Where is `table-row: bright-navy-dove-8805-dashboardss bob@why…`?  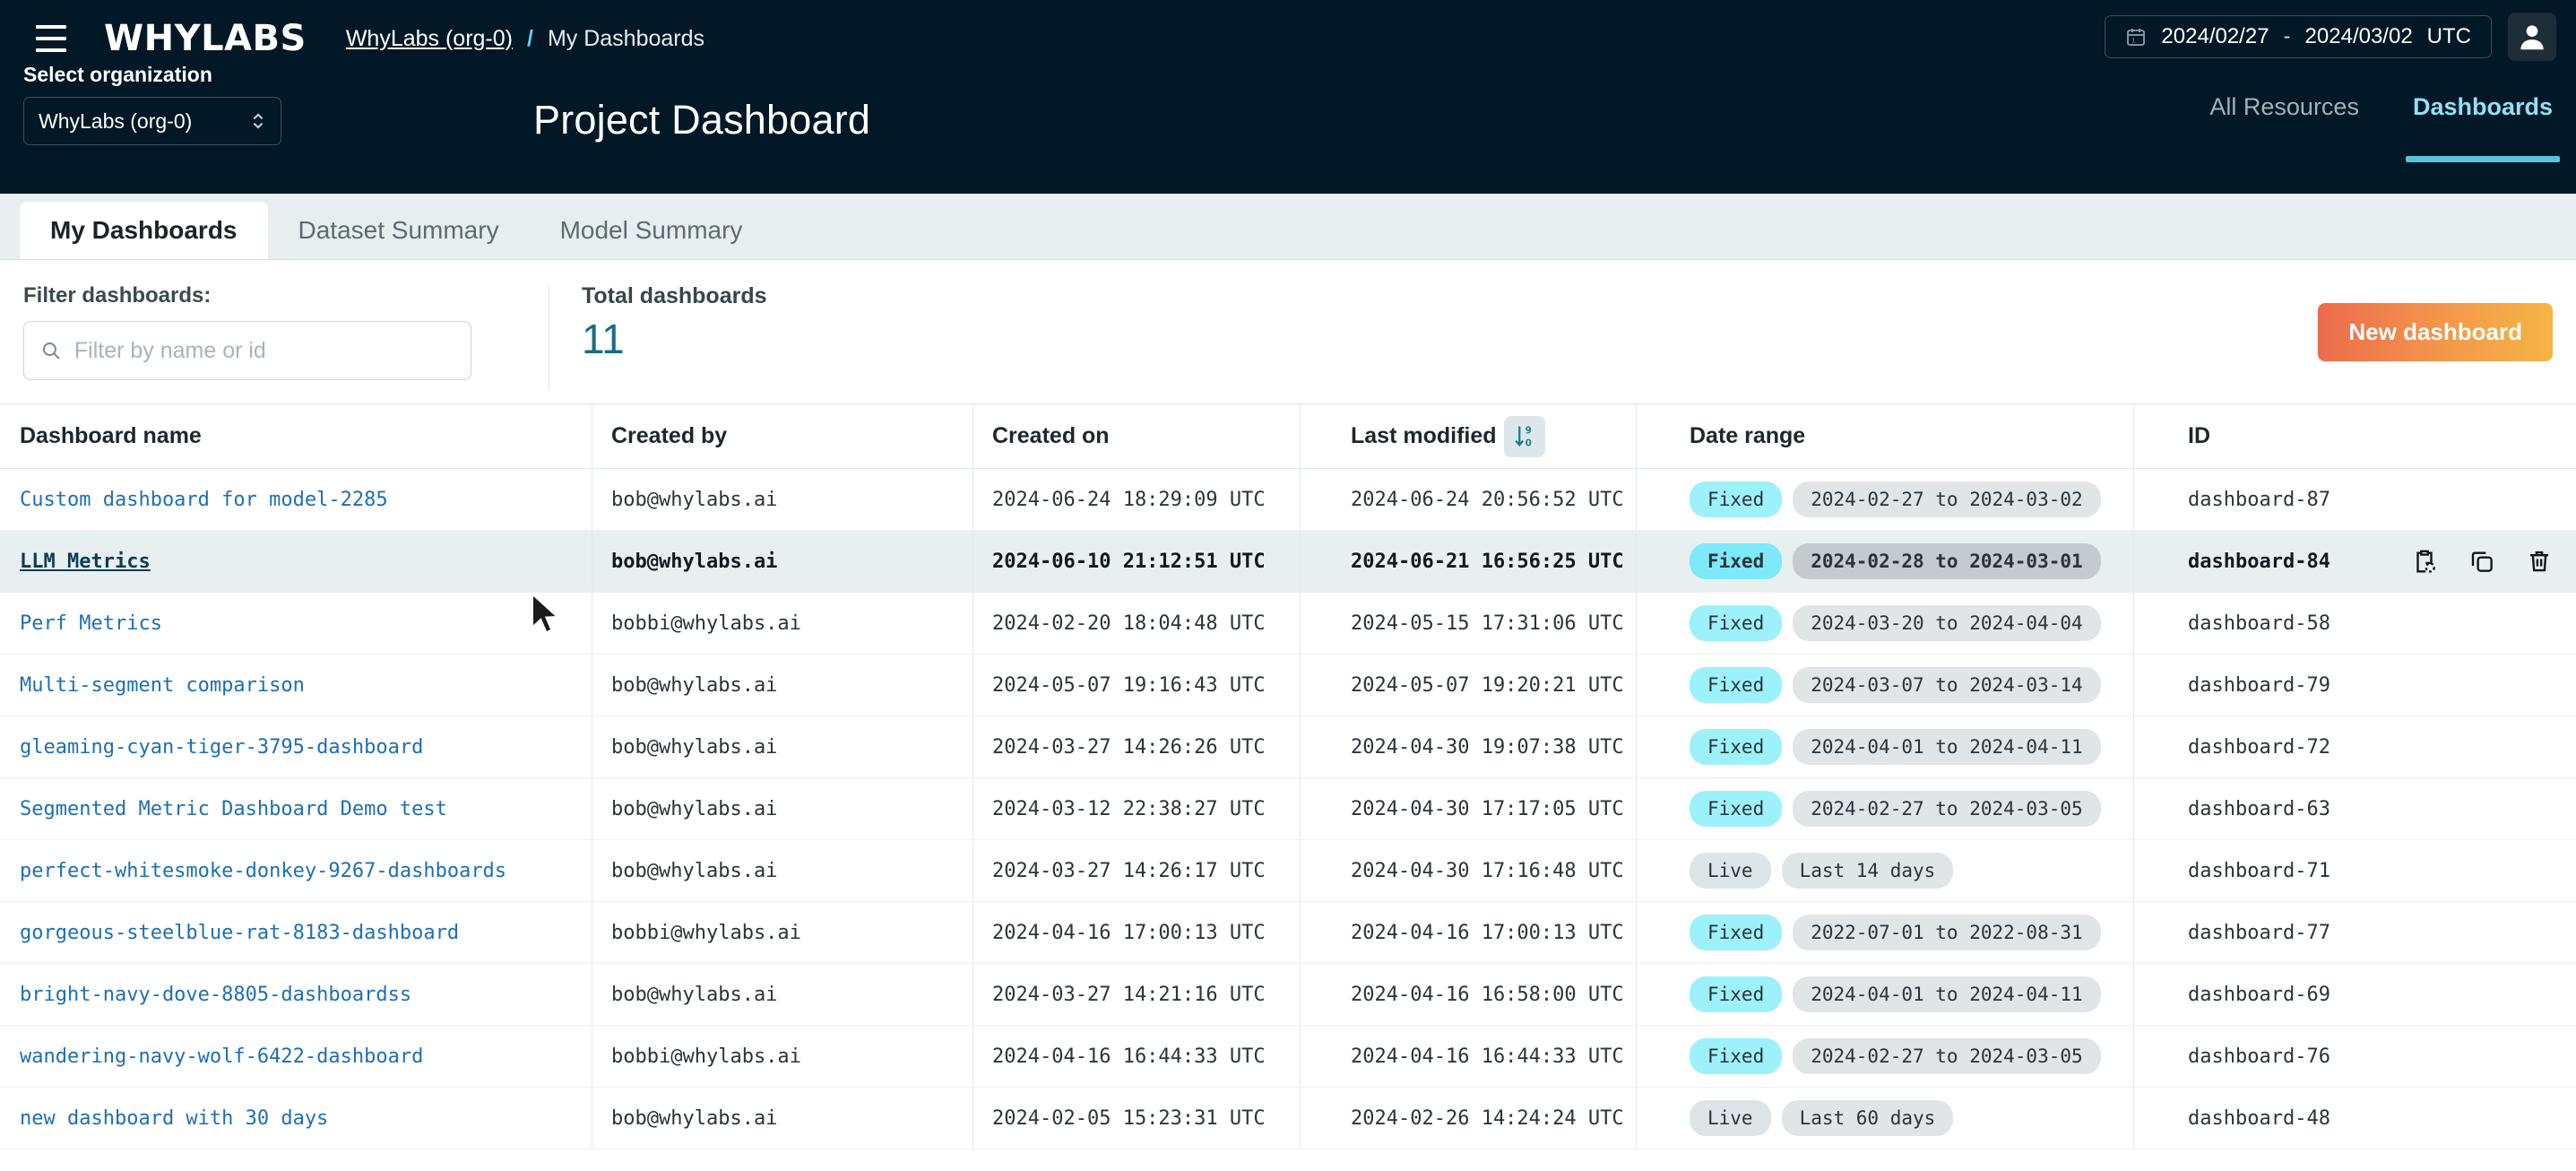 table-row: bright-navy-dove-8805-dashboardss bob@why… is located at coordinates (1288, 995).